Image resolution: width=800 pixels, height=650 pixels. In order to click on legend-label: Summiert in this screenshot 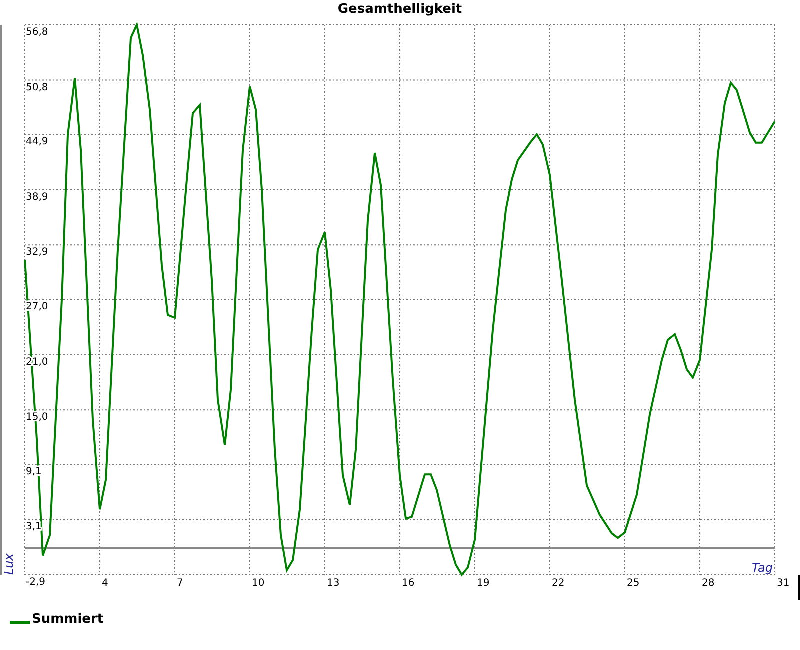, I will do `click(68, 620)`.